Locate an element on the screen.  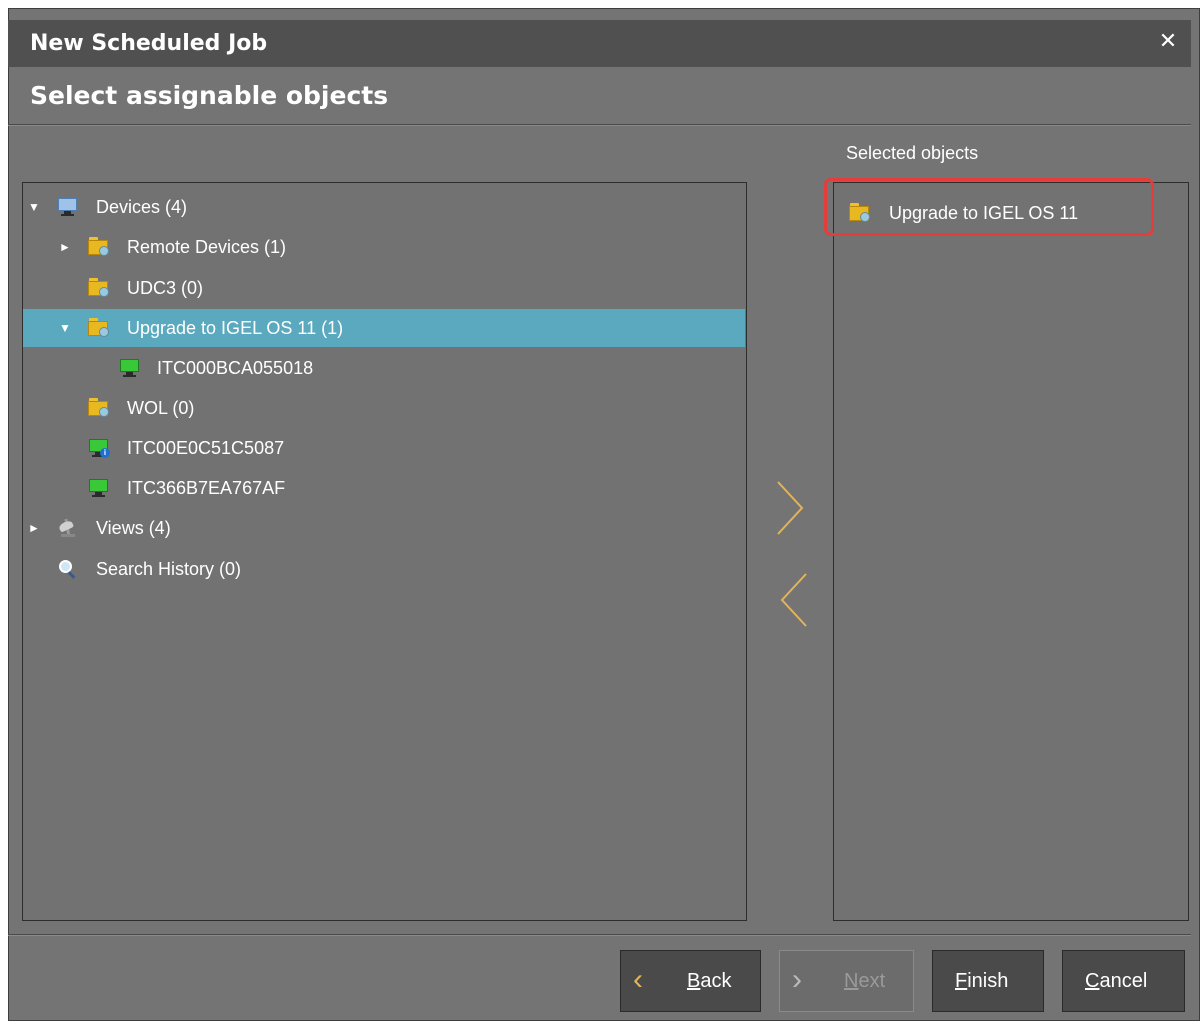
chevron-right-icon is located at coordinates (790, 508).